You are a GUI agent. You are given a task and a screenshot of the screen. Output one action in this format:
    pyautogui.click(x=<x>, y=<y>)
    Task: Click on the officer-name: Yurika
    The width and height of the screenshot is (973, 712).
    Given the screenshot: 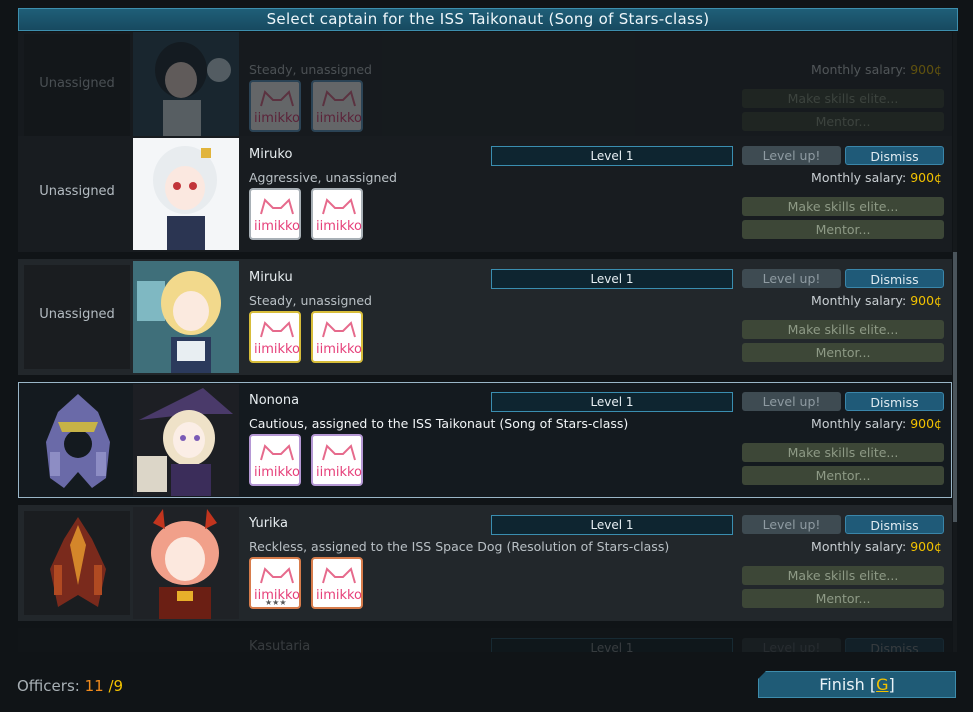 What is the action you would take?
    pyautogui.click(x=268, y=523)
    